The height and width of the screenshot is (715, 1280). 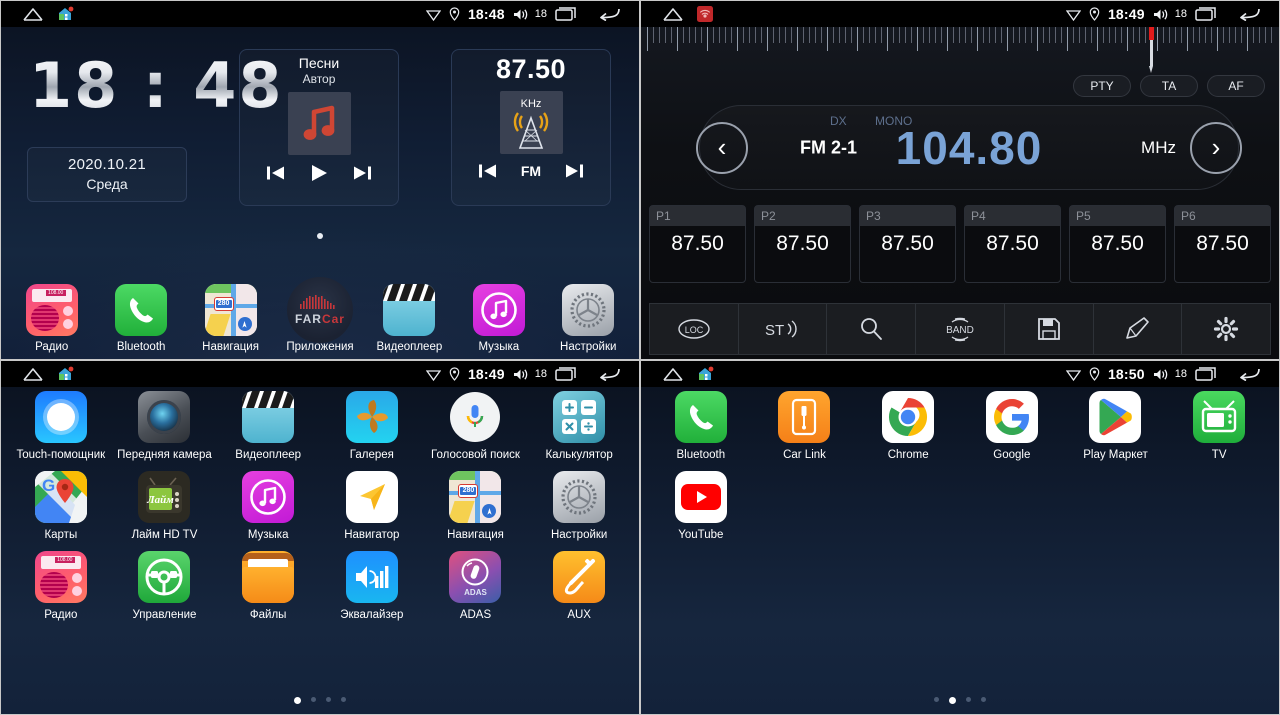 I want to click on radio-app-icon, so click(x=705, y=14).